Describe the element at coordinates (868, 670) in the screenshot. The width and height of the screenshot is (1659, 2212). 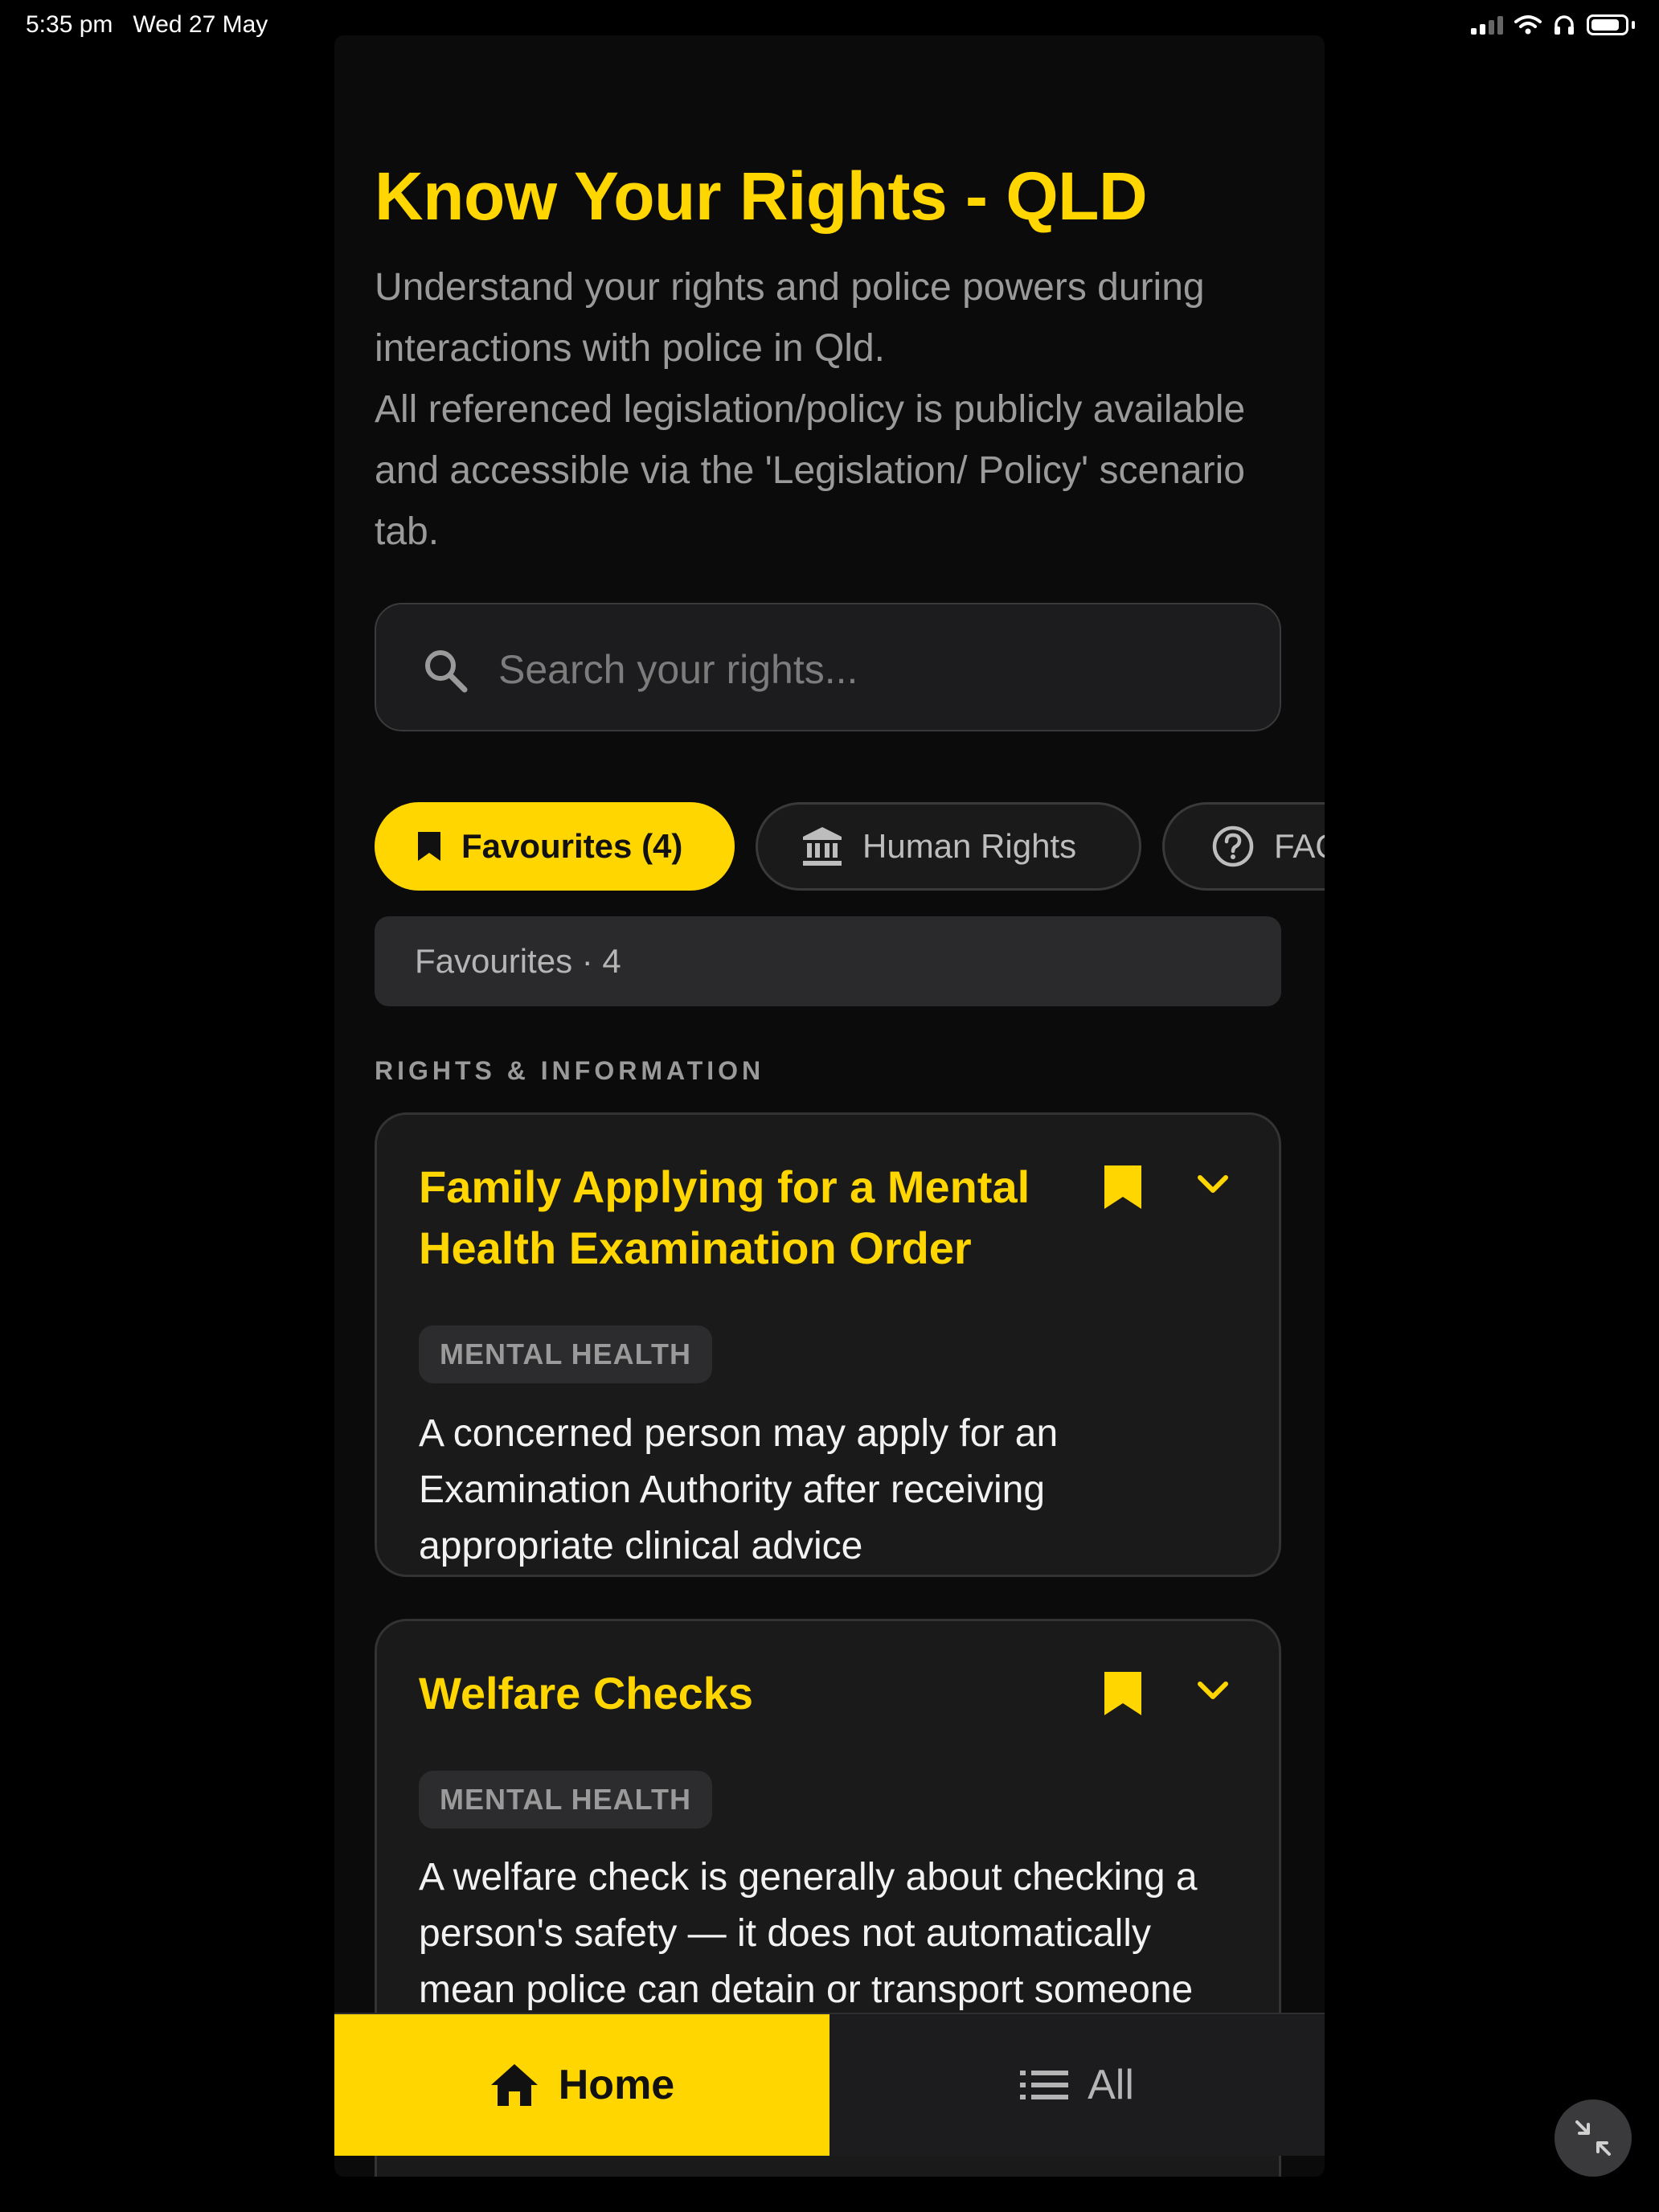
I see `search-input` at that location.